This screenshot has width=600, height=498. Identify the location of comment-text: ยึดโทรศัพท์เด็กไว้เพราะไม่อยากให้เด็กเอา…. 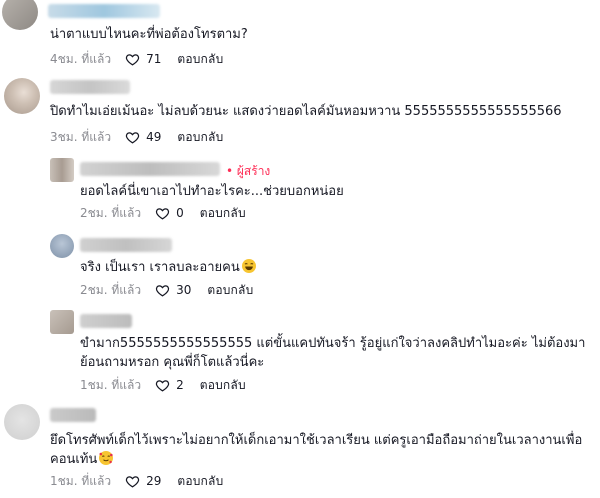
(316, 440).